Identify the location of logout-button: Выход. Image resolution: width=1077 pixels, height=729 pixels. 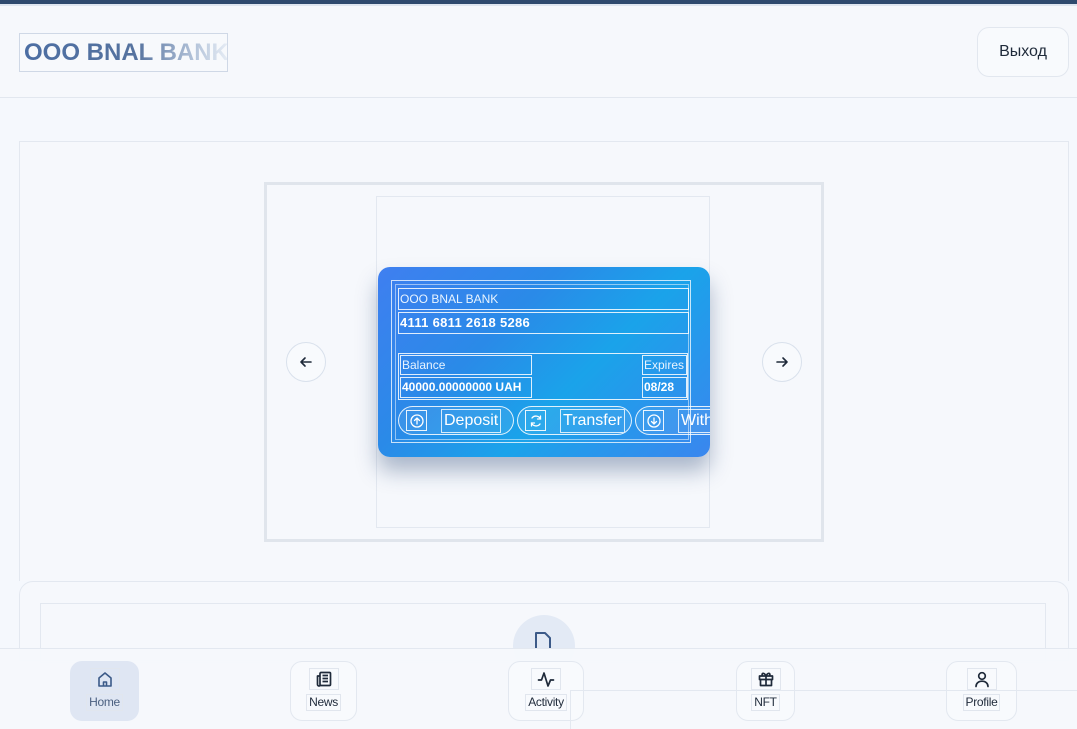
(1023, 52).